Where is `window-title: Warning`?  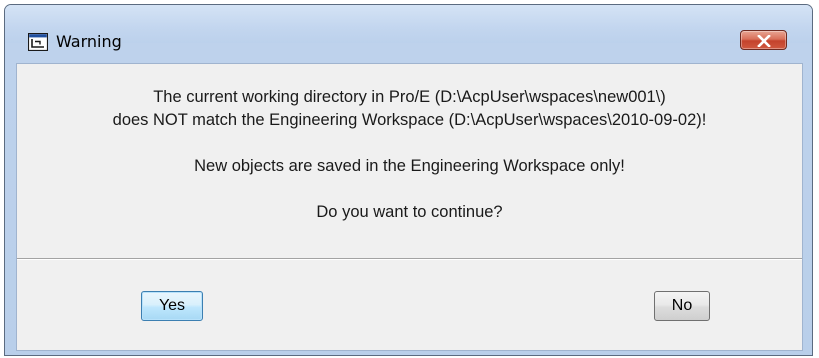 window-title: Warning is located at coordinates (89, 41).